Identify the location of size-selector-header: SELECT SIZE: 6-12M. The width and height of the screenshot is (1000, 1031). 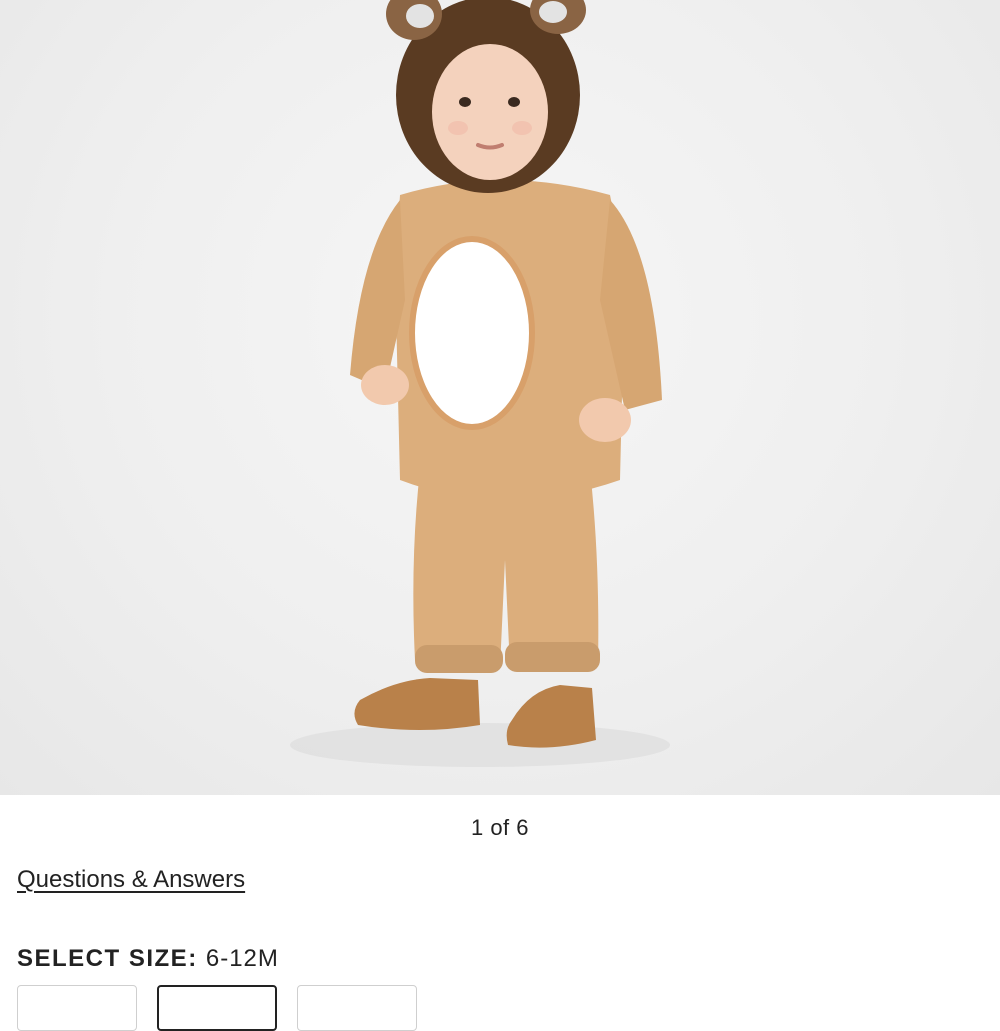
(148, 959).